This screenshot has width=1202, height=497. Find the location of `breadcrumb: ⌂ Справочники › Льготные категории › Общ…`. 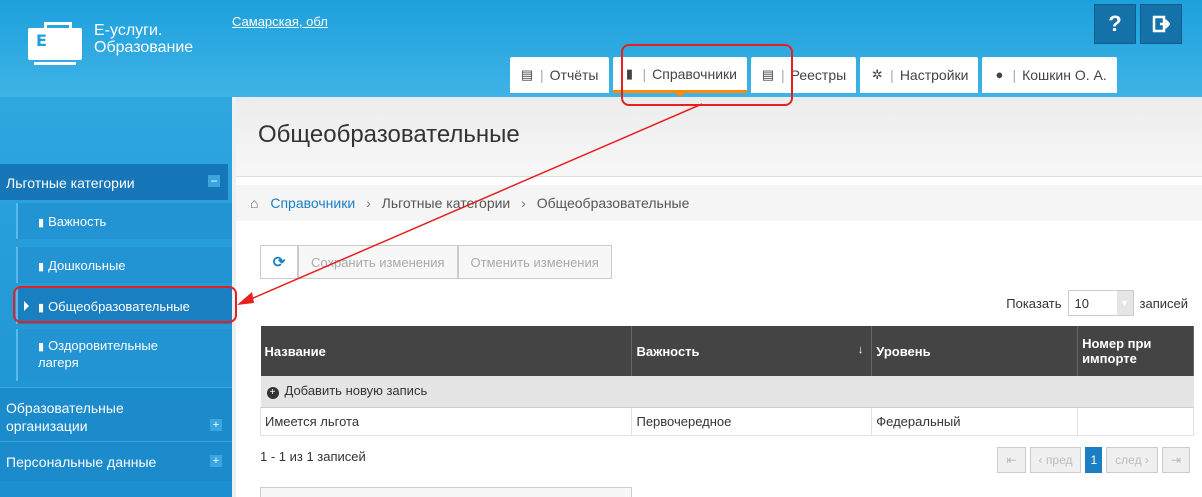

breadcrumb: ⌂ Справочники › Льготные категории › Общ… is located at coordinates (719, 203).